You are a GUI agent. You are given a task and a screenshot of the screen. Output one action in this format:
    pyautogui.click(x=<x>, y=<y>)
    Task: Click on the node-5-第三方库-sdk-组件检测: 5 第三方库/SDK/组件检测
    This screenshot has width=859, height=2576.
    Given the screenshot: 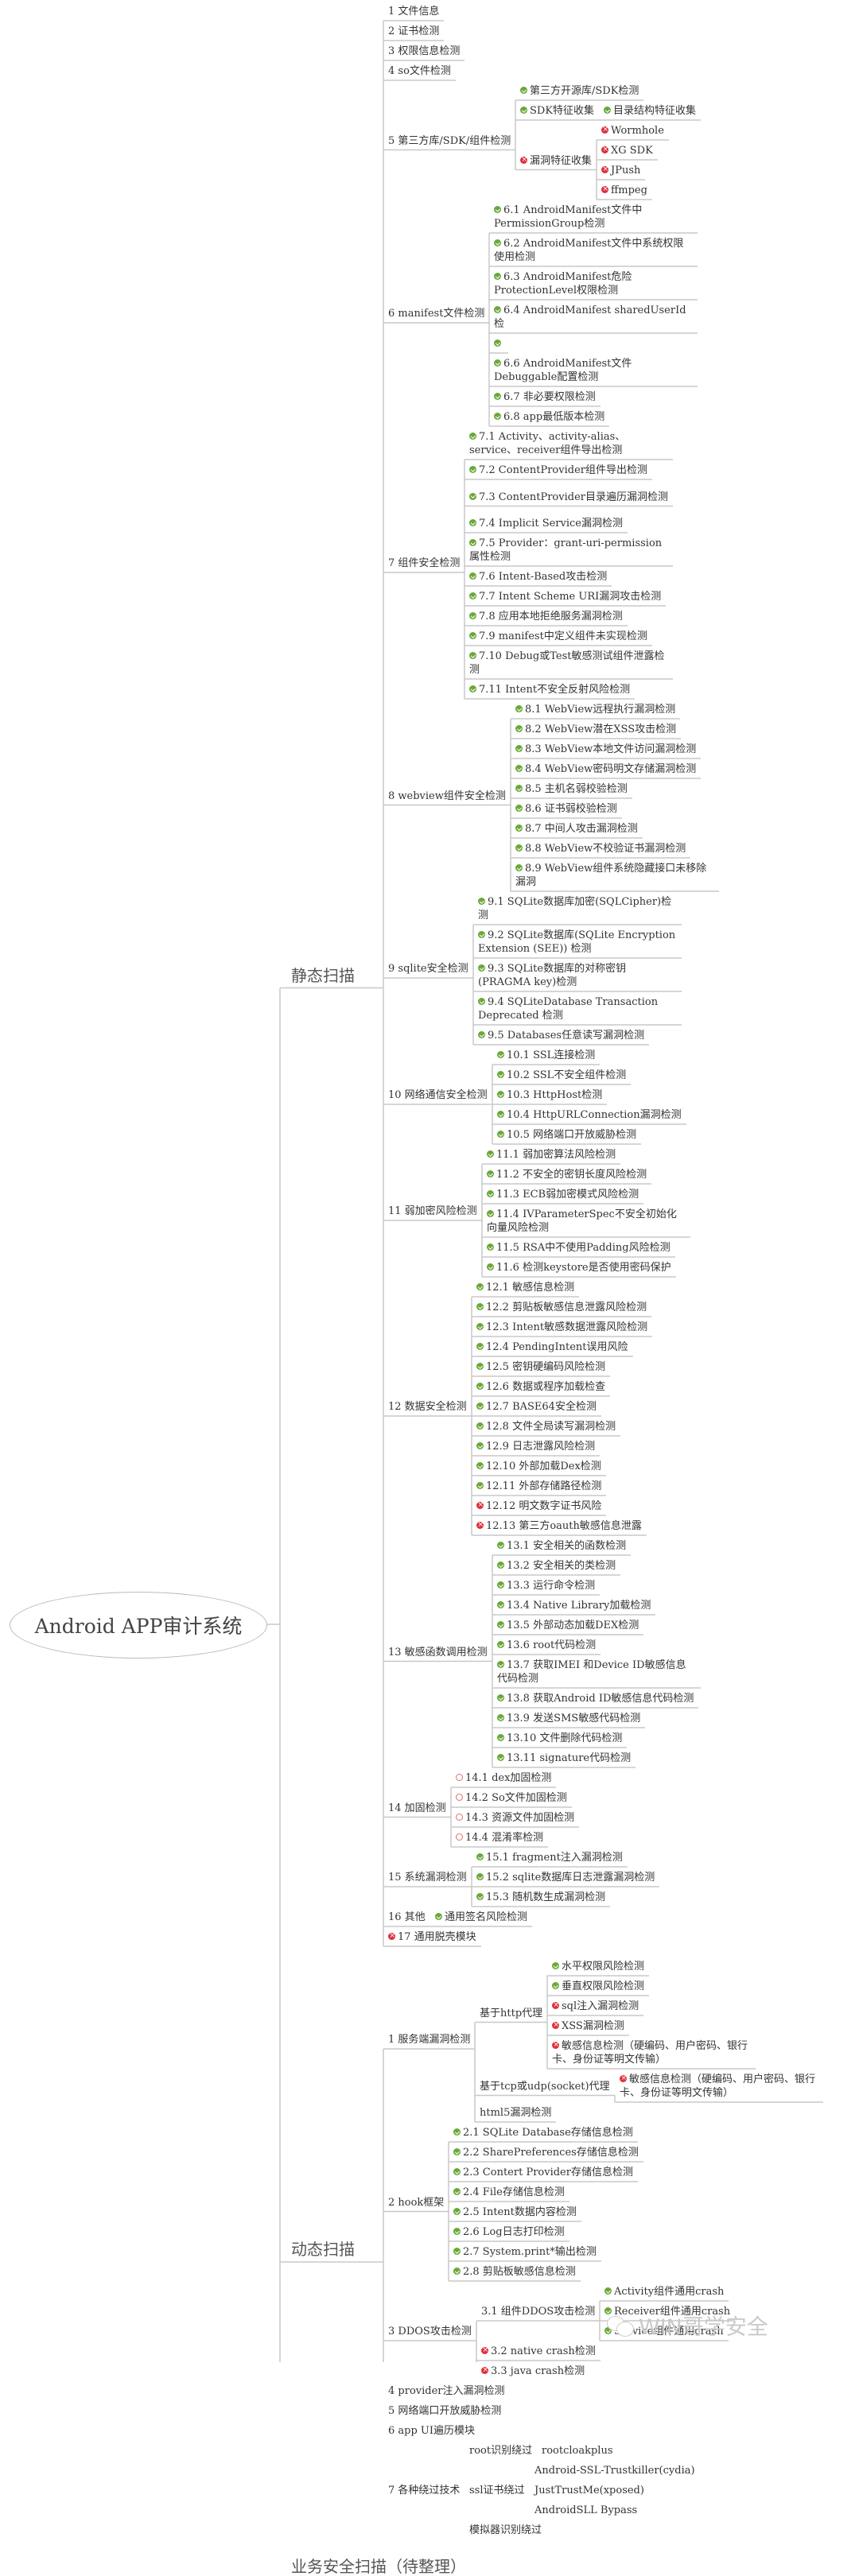 What is the action you would take?
    pyautogui.click(x=450, y=141)
    